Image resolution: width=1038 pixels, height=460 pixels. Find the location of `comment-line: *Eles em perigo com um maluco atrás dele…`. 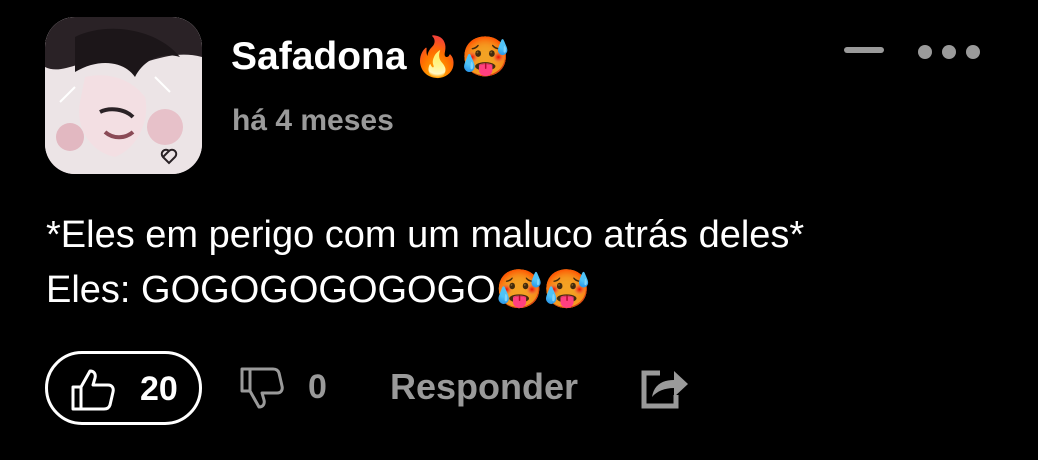

comment-line: *Eles em perigo com um maluco atrás dele… is located at coordinates (425, 235).